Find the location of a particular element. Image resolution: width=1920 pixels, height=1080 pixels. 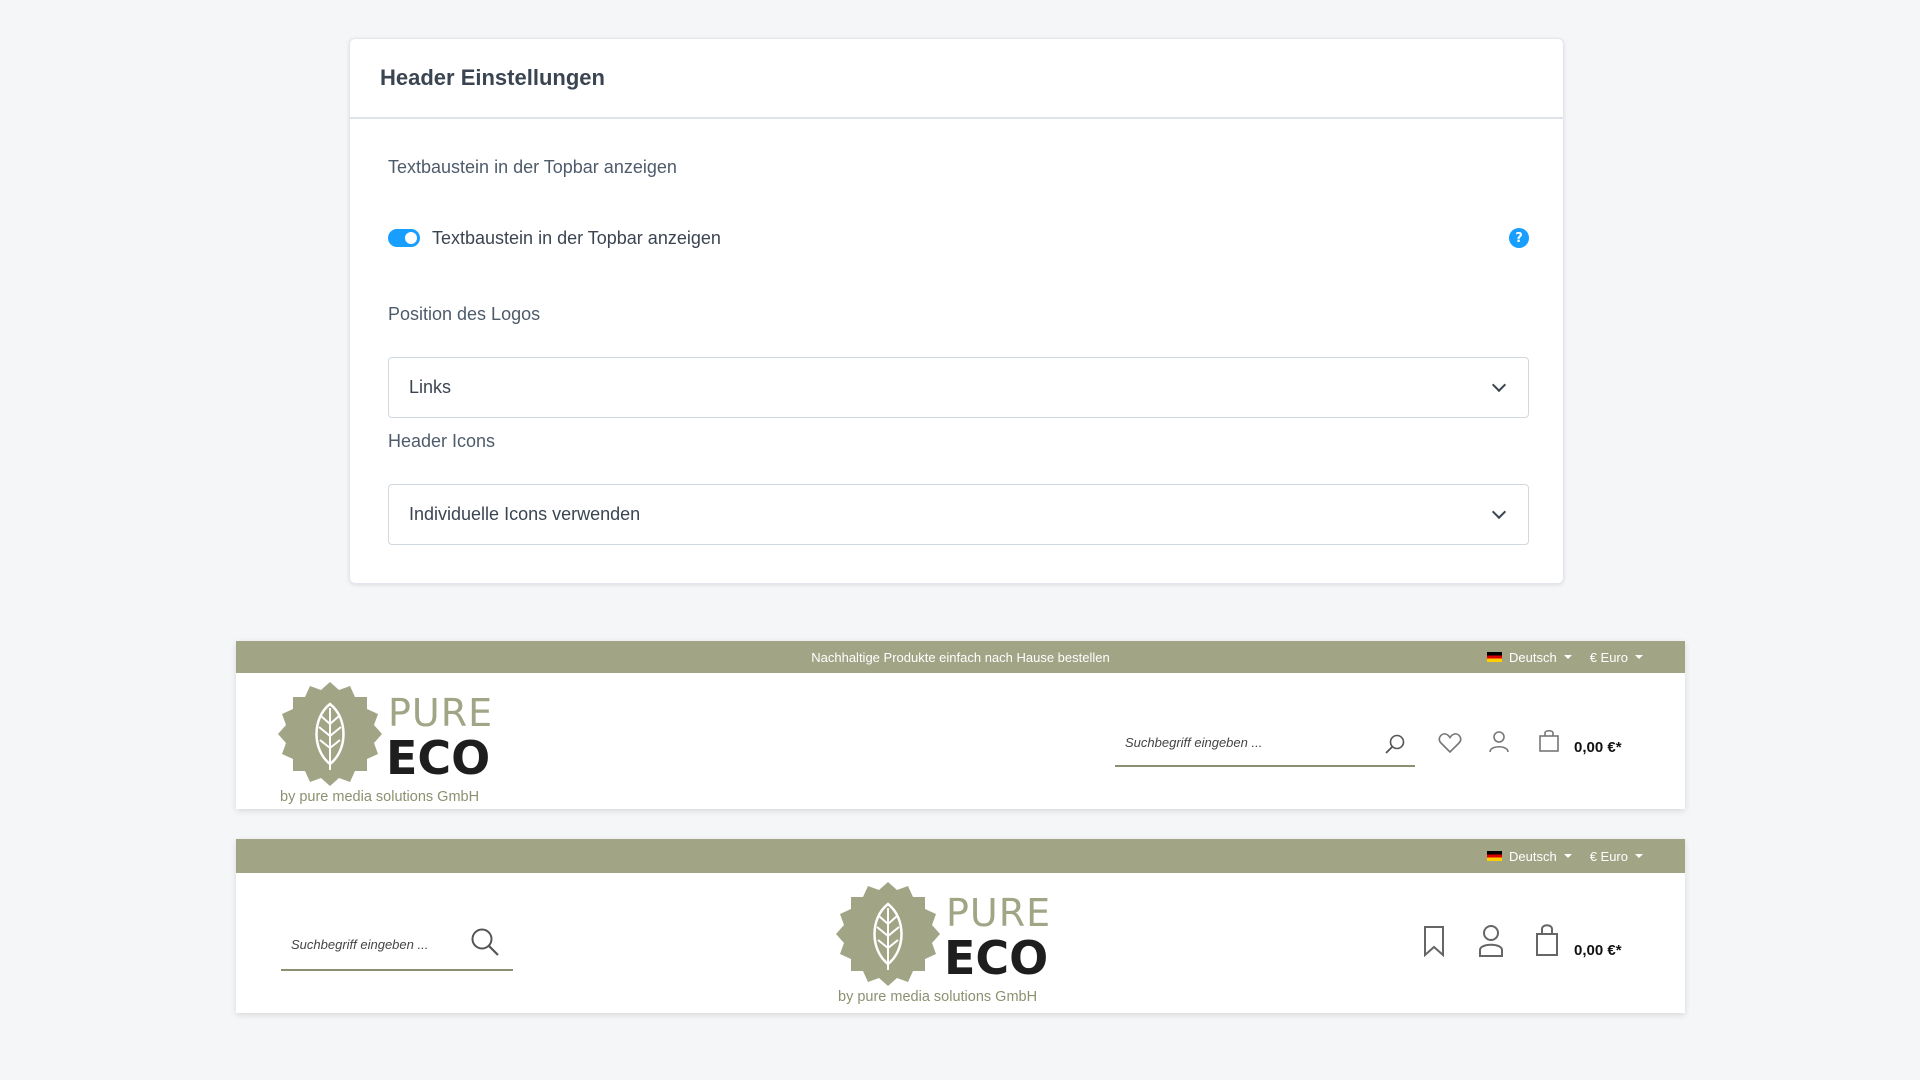

topbar-text-toggle-row: Textbaustein in der Topbar anzeigen ? is located at coordinates (958, 238).